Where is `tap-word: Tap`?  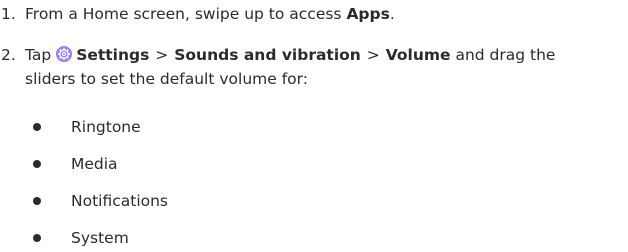 tap-word: Tap is located at coordinates (38, 55).